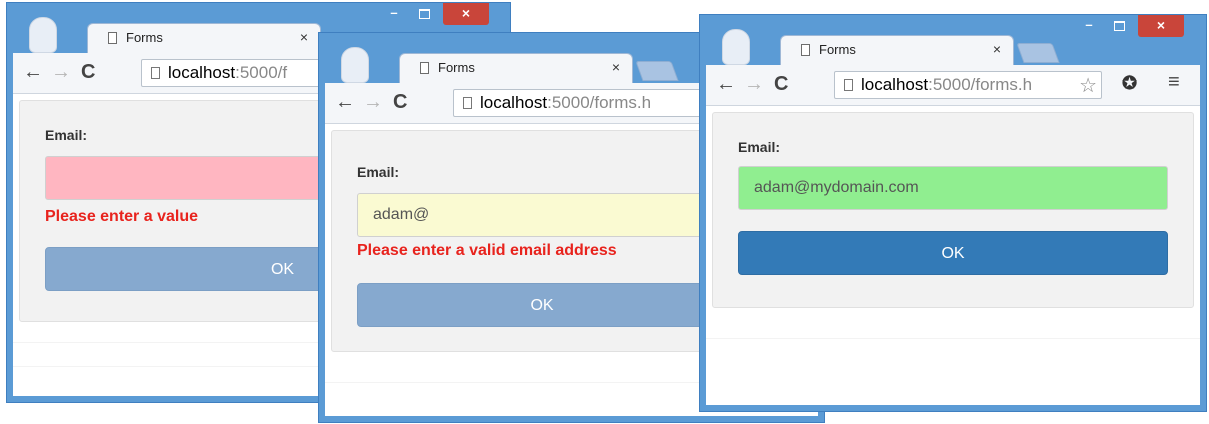 This screenshot has height=424, width=1209. Describe the element at coordinates (1129, 83) in the screenshot. I see `extension-icon: ✪` at that location.